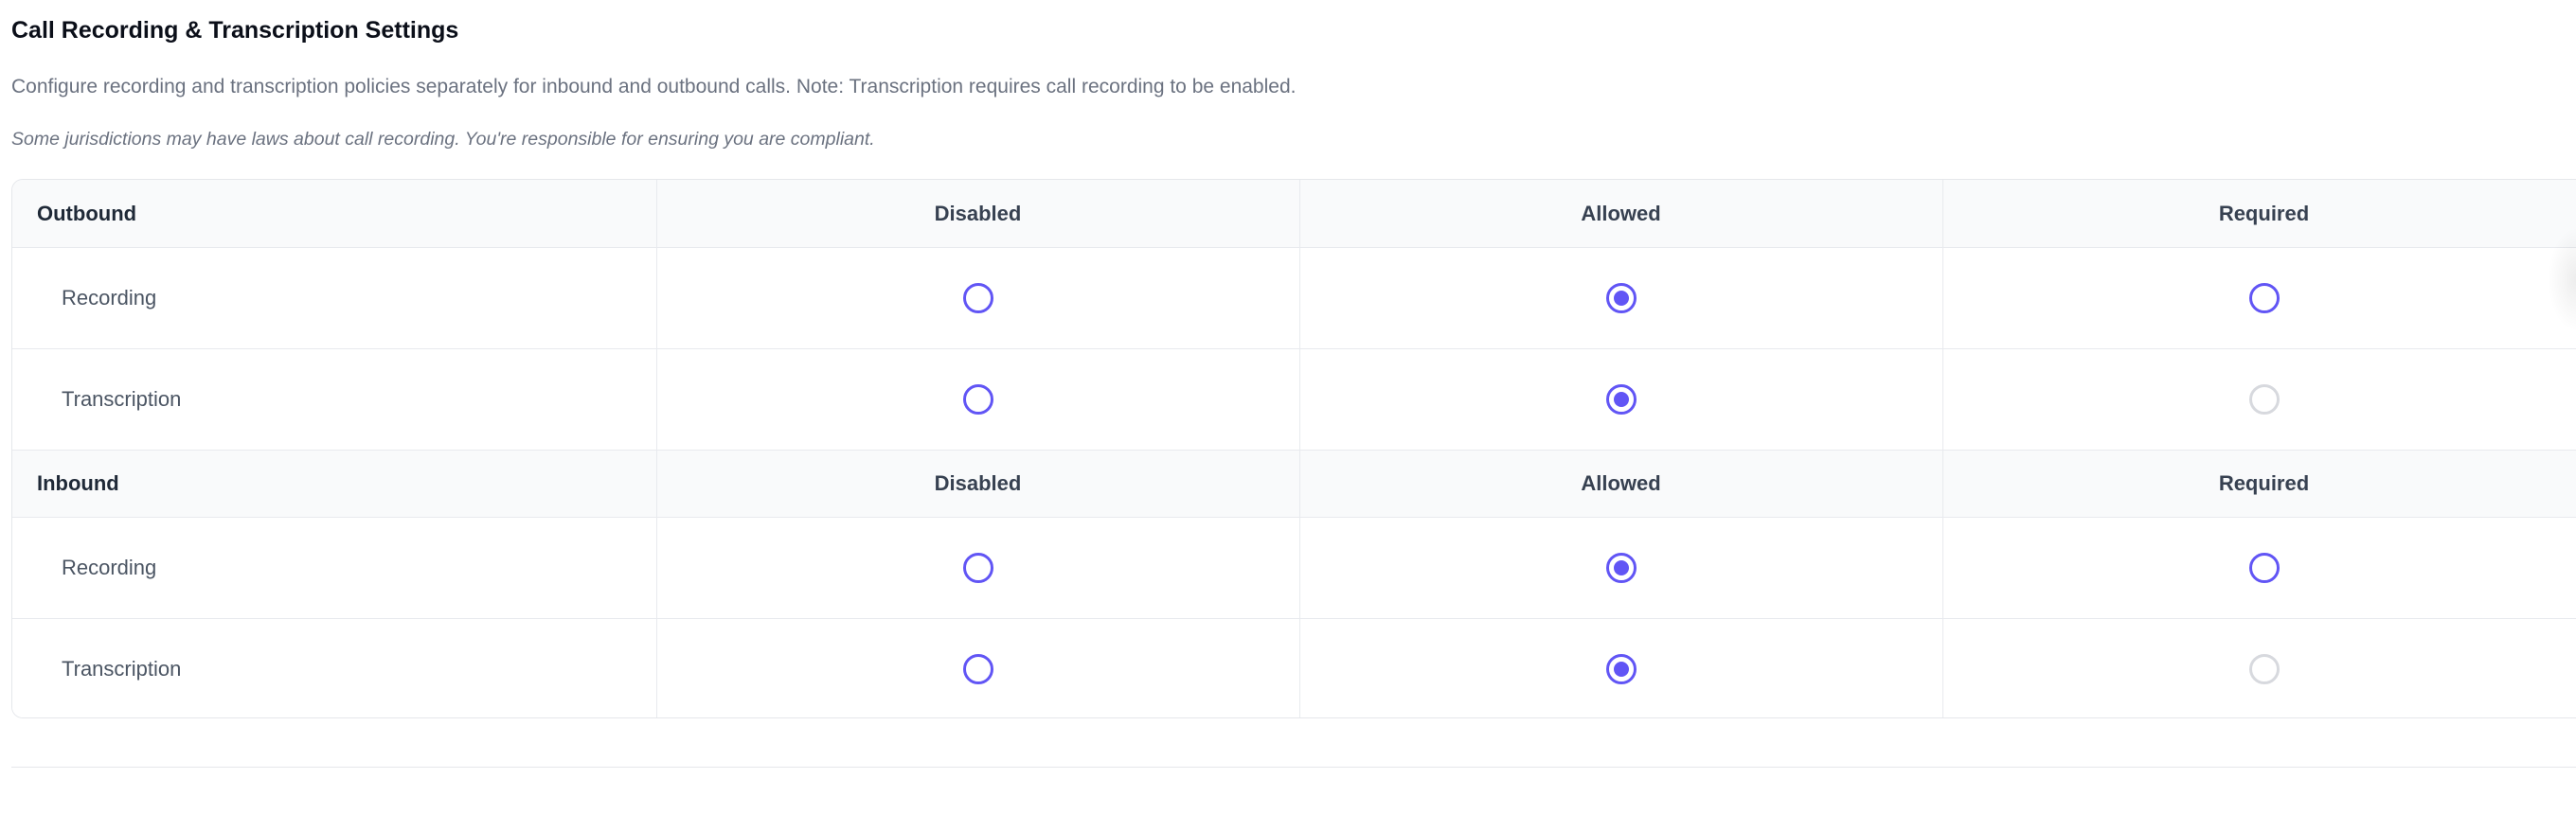  What do you see at coordinates (1293, 767) in the screenshot?
I see `section-divider` at bounding box center [1293, 767].